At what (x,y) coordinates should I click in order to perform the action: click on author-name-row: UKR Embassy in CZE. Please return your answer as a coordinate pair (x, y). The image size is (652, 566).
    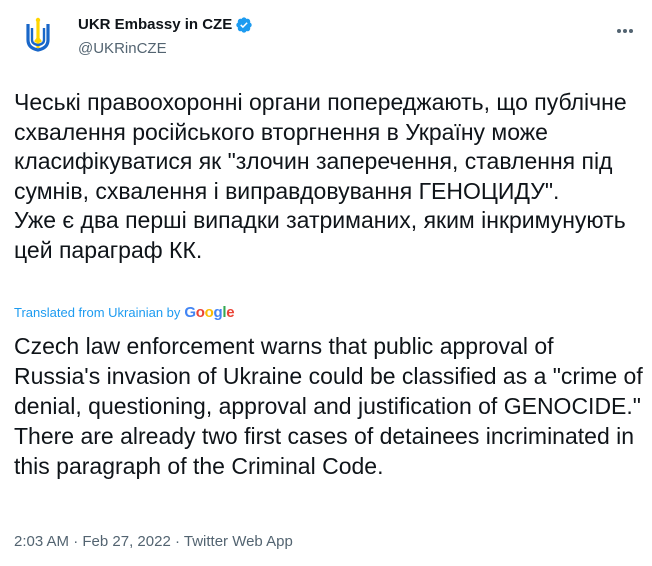
    Looking at the image, I should click on (165, 25).